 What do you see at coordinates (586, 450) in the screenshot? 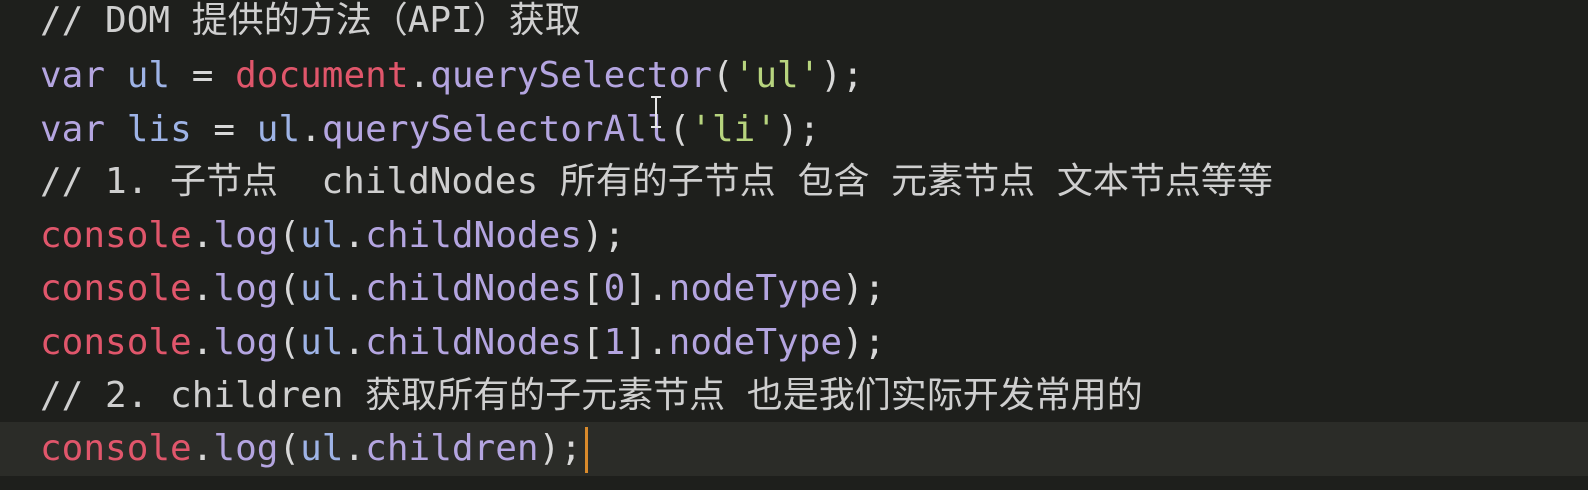
I see `text-caret` at bounding box center [586, 450].